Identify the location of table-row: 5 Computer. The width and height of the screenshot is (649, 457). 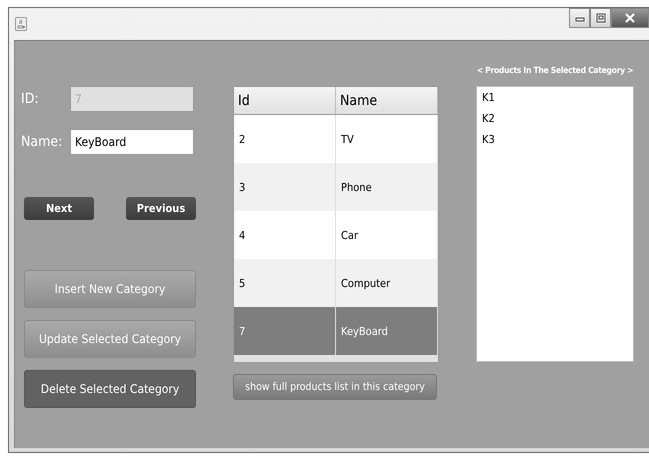
(336, 283).